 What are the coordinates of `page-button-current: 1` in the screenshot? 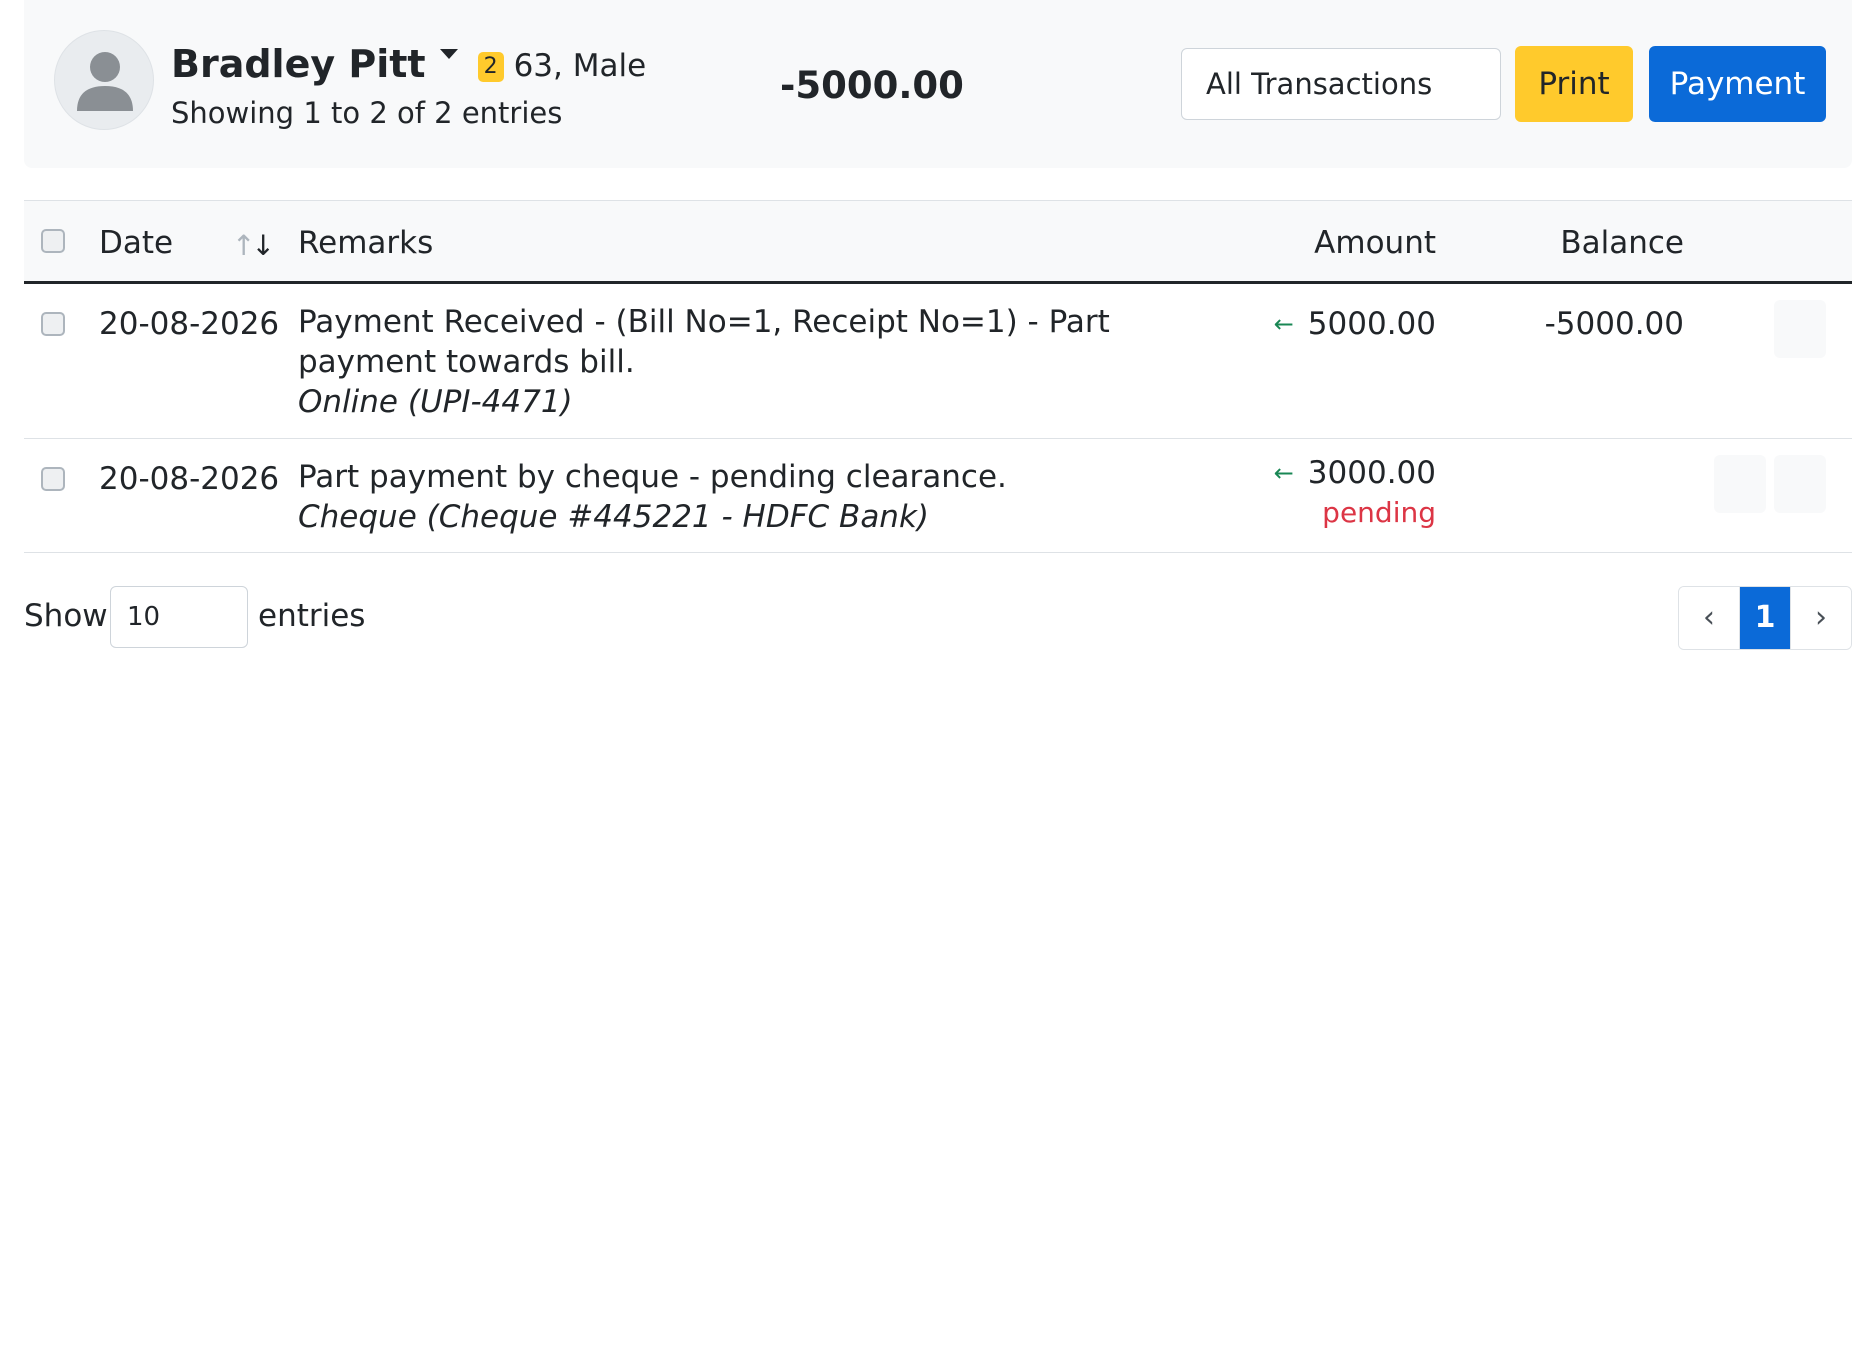 It's located at (1764, 618).